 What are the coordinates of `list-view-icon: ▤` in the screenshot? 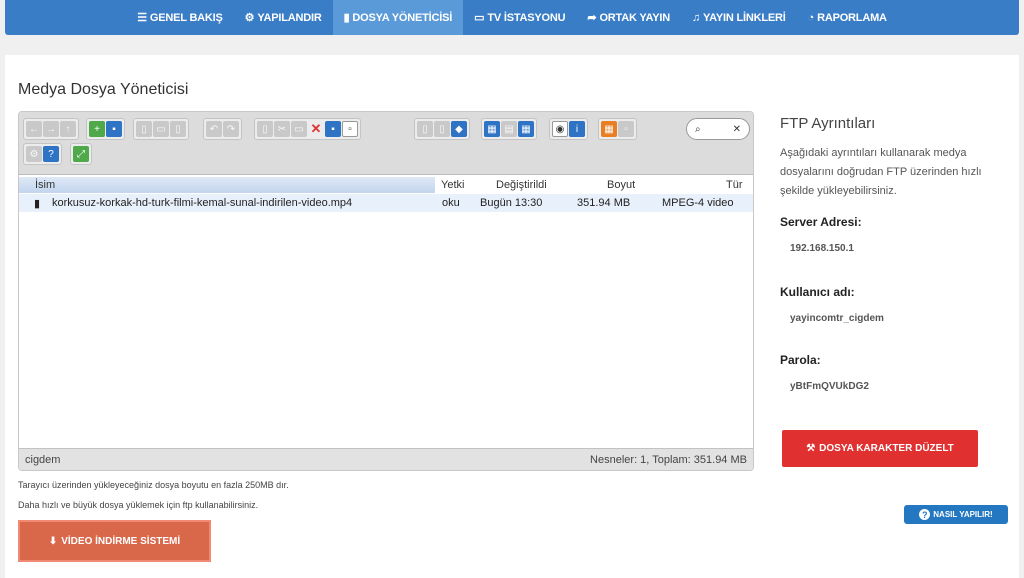 It's located at (509, 129).